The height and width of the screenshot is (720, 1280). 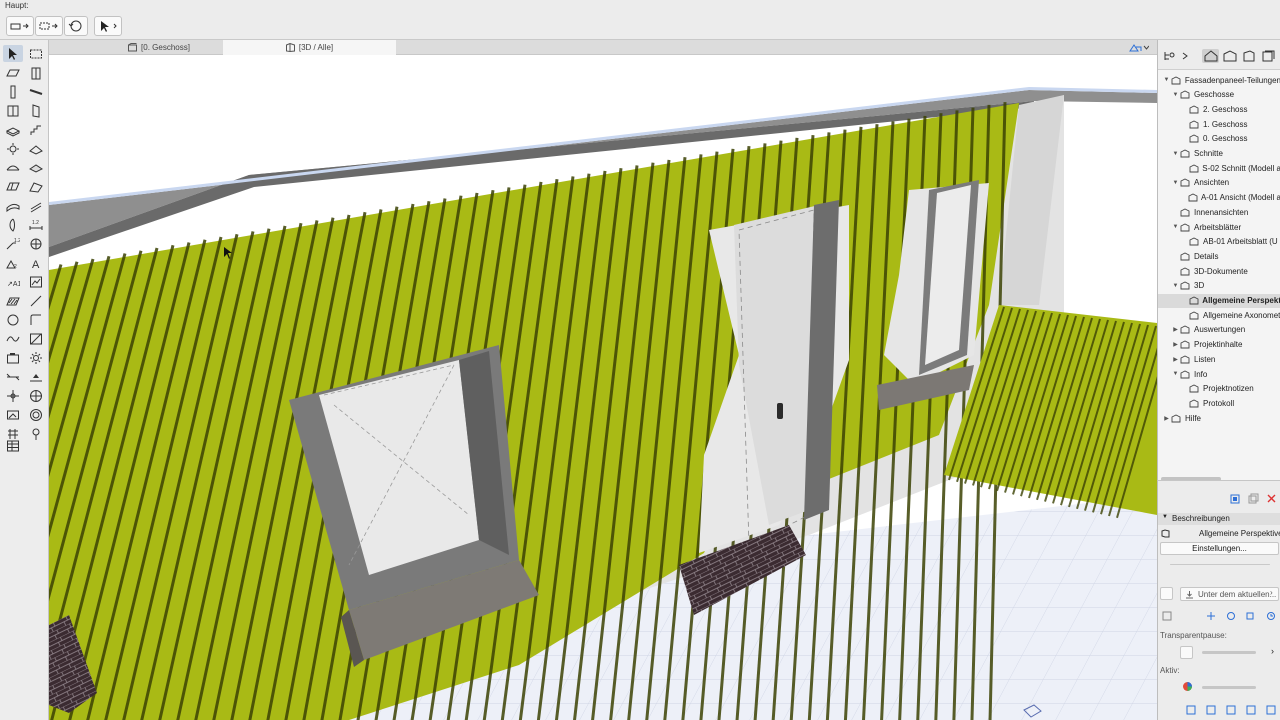 What do you see at coordinates (36, 300) in the screenshot?
I see `line-tool-icon` at bounding box center [36, 300].